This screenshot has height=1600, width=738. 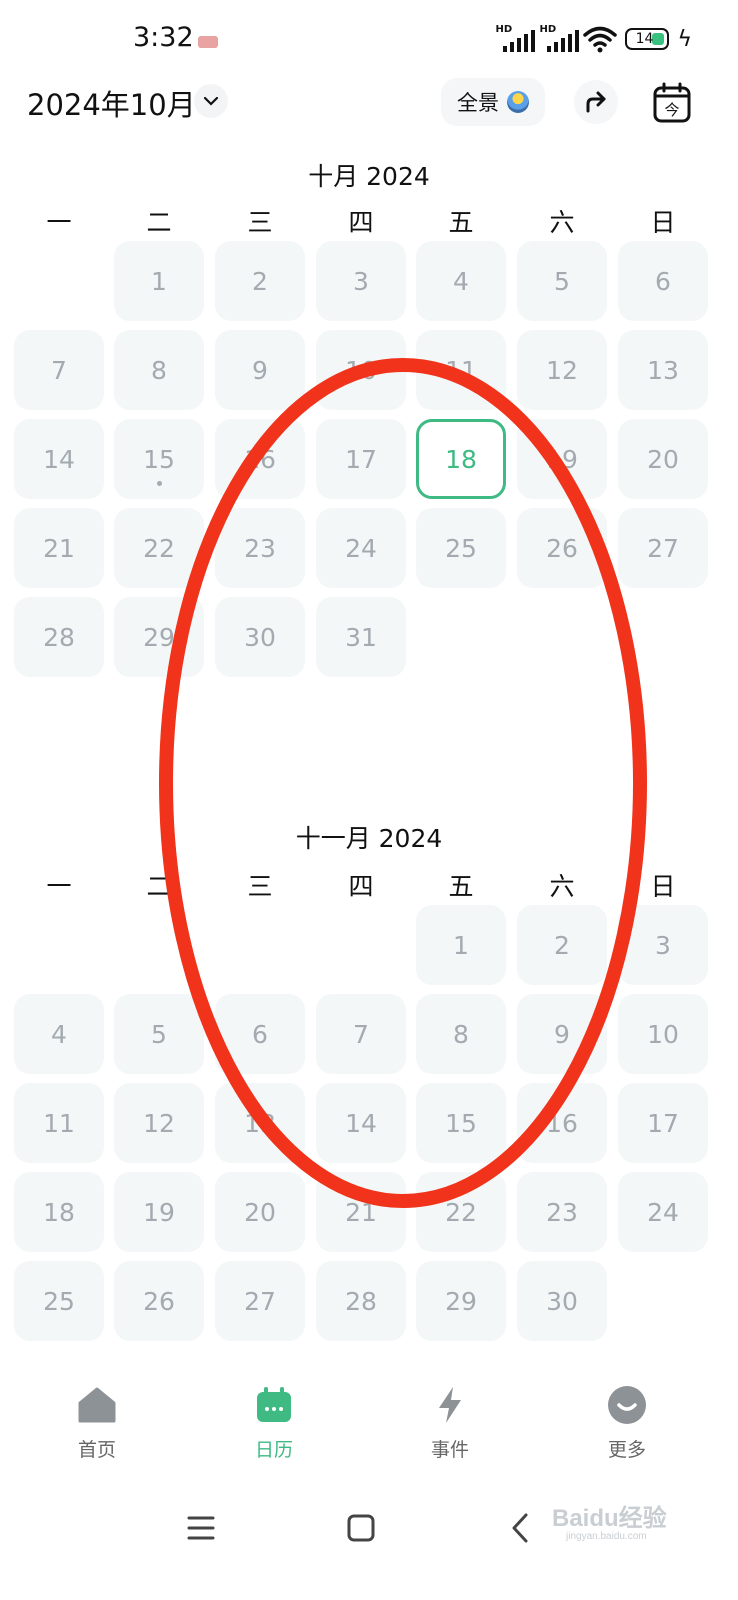 What do you see at coordinates (274, 1423) in the screenshot?
I see `nav-calendar: 日历` at bounding box center [274, 1423].